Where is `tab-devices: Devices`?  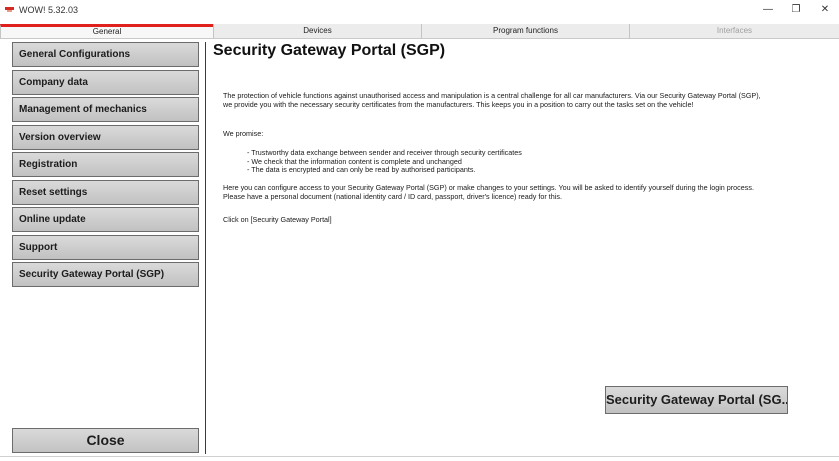 tab-devices: Devices is located at coordinates (317, 31).